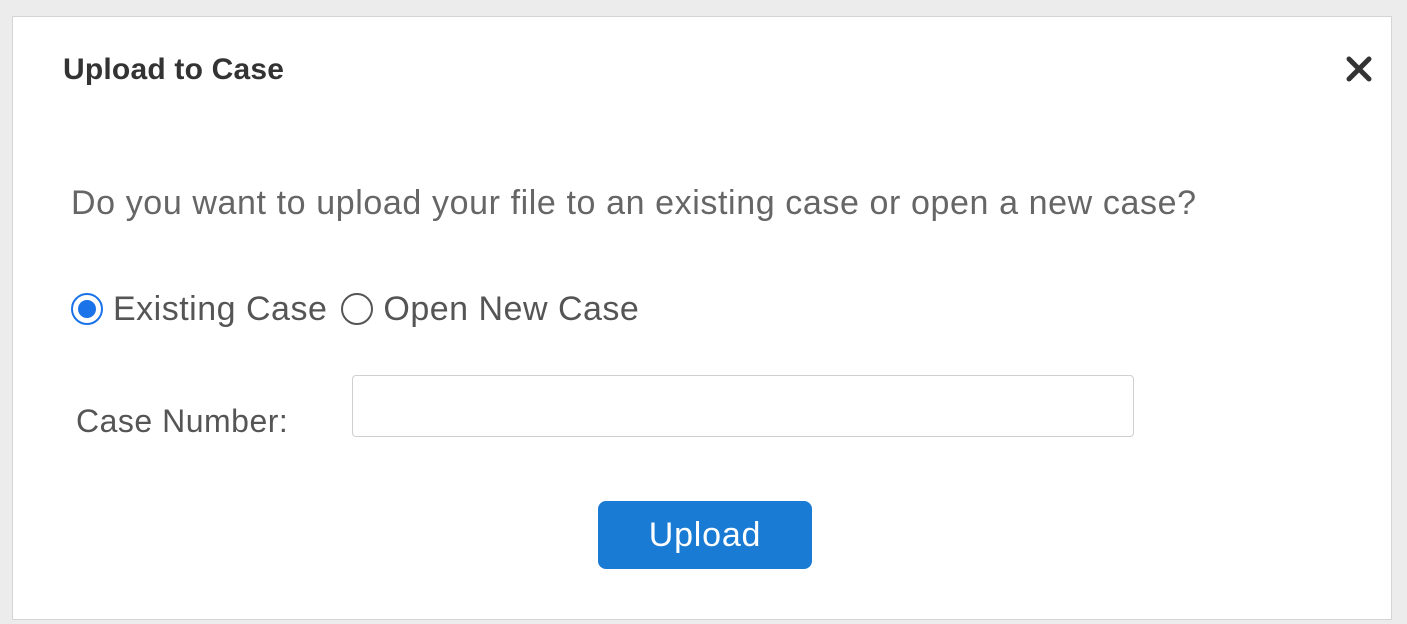 This screenshot has width=1407, height=624. I want to click on open-new-case-radio, so click(357, 309).